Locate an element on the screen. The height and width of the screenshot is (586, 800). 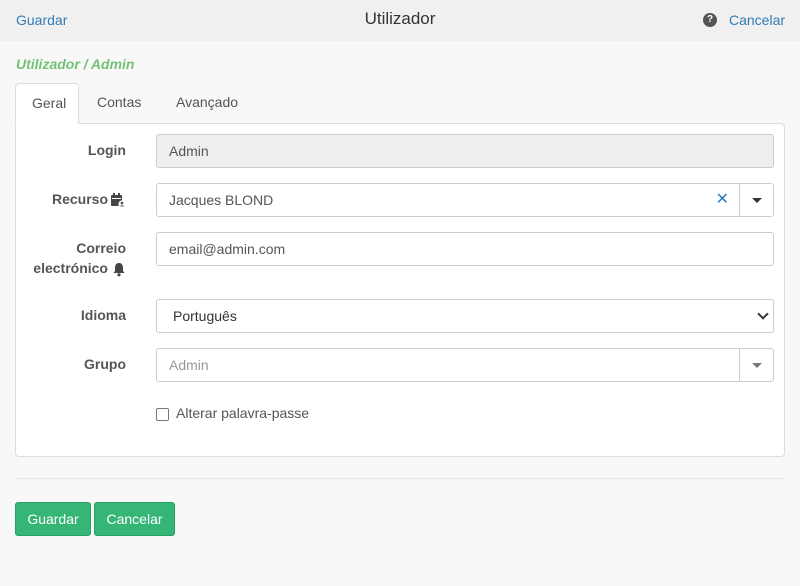
resource-value: Jacques BLOND is located at coordinates (221, 200).